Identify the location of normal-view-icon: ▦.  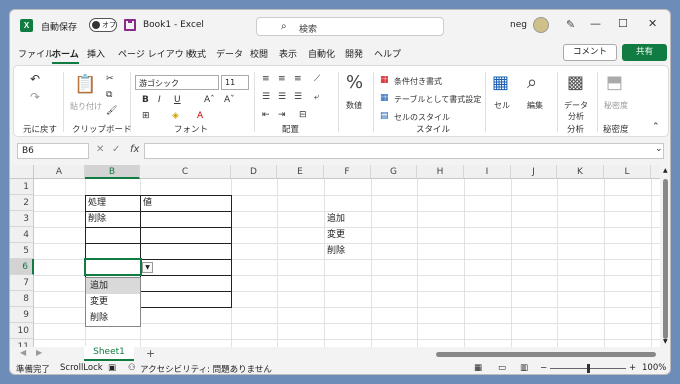
(478, 368).